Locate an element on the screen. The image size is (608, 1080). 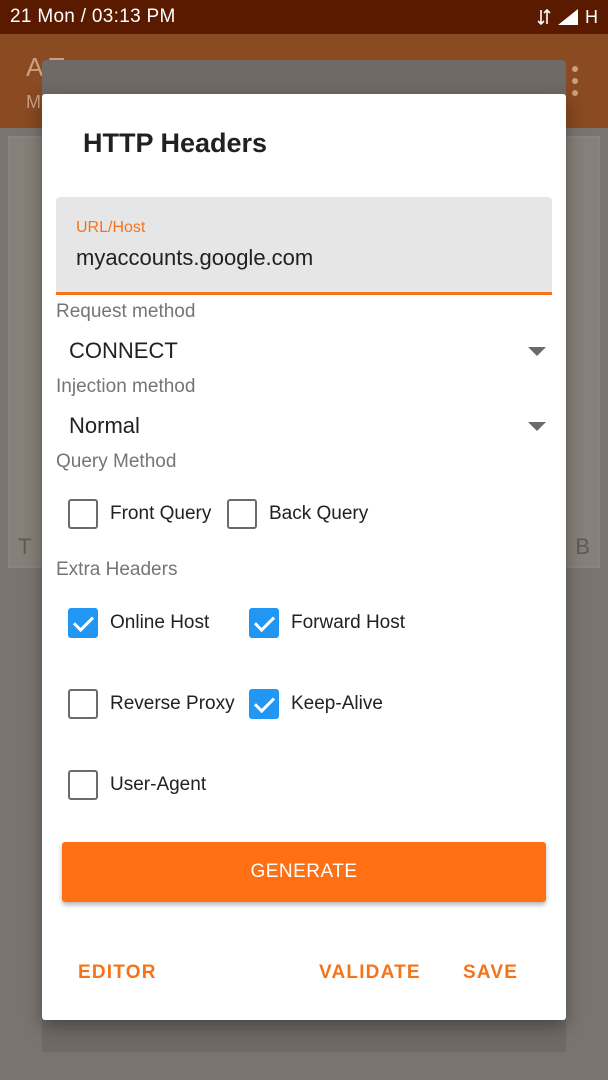
save-button: SAVE is located at coordinates (490, 973).